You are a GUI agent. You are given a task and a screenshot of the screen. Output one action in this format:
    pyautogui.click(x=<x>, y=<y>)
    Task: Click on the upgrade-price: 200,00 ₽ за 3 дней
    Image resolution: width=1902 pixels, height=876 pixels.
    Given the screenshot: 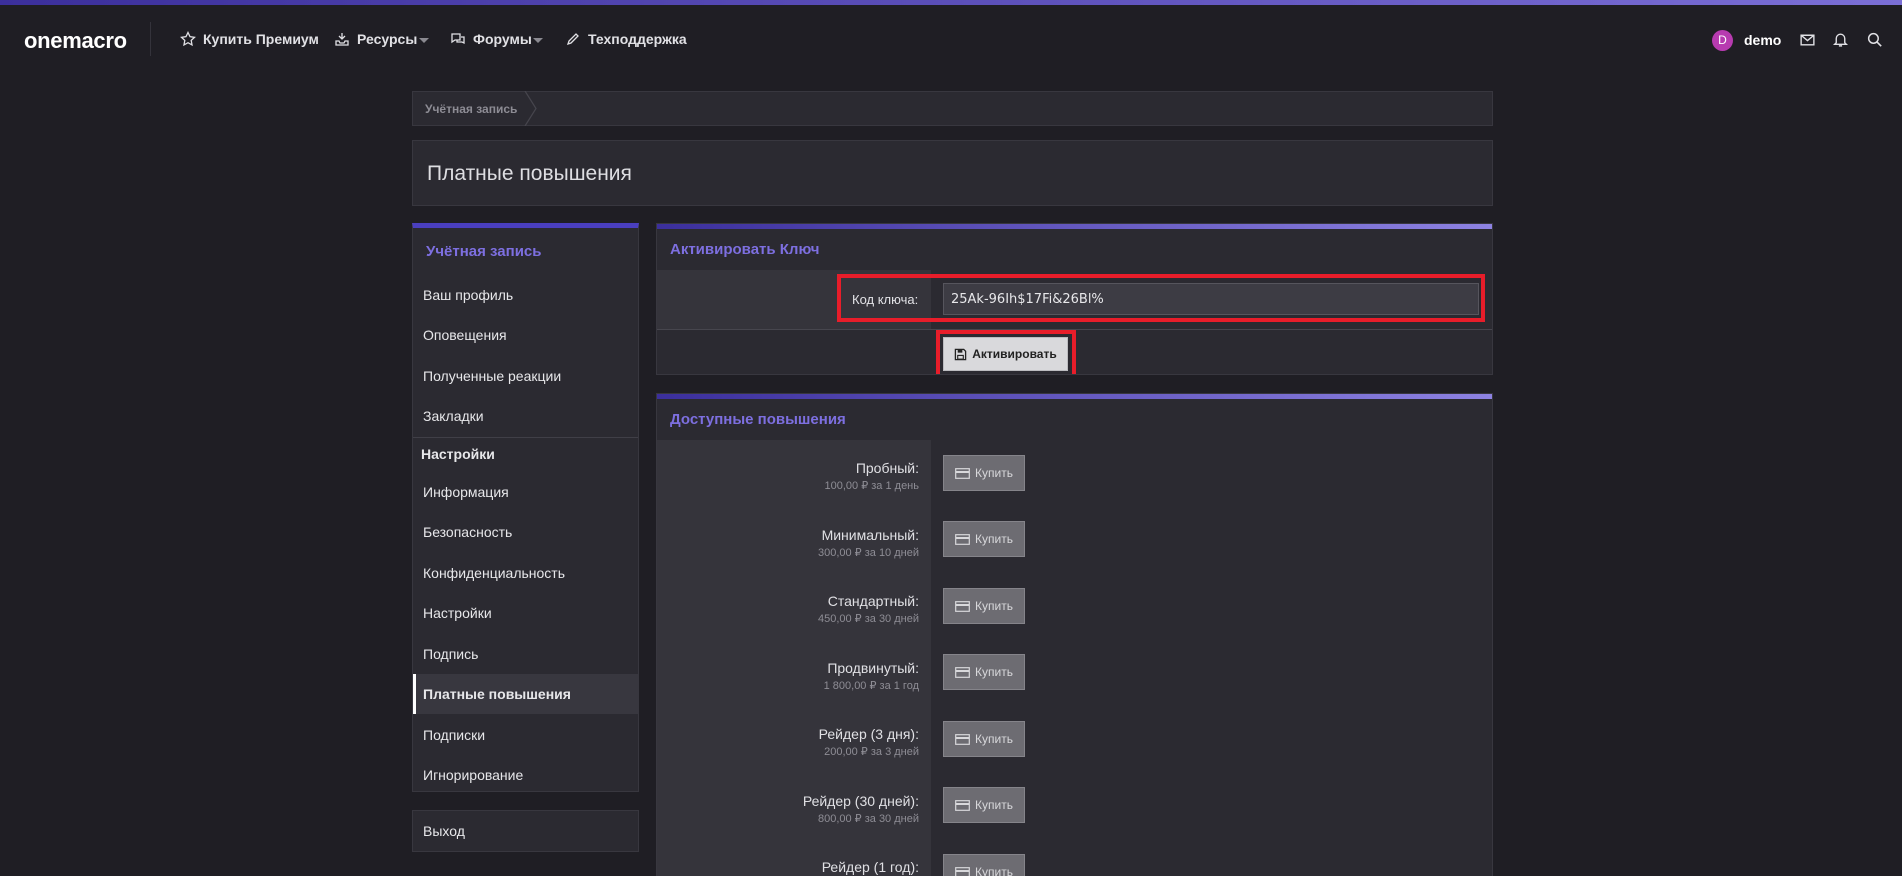 What is the action you would take?
    pyautogui.click(x=871, y=752)
    